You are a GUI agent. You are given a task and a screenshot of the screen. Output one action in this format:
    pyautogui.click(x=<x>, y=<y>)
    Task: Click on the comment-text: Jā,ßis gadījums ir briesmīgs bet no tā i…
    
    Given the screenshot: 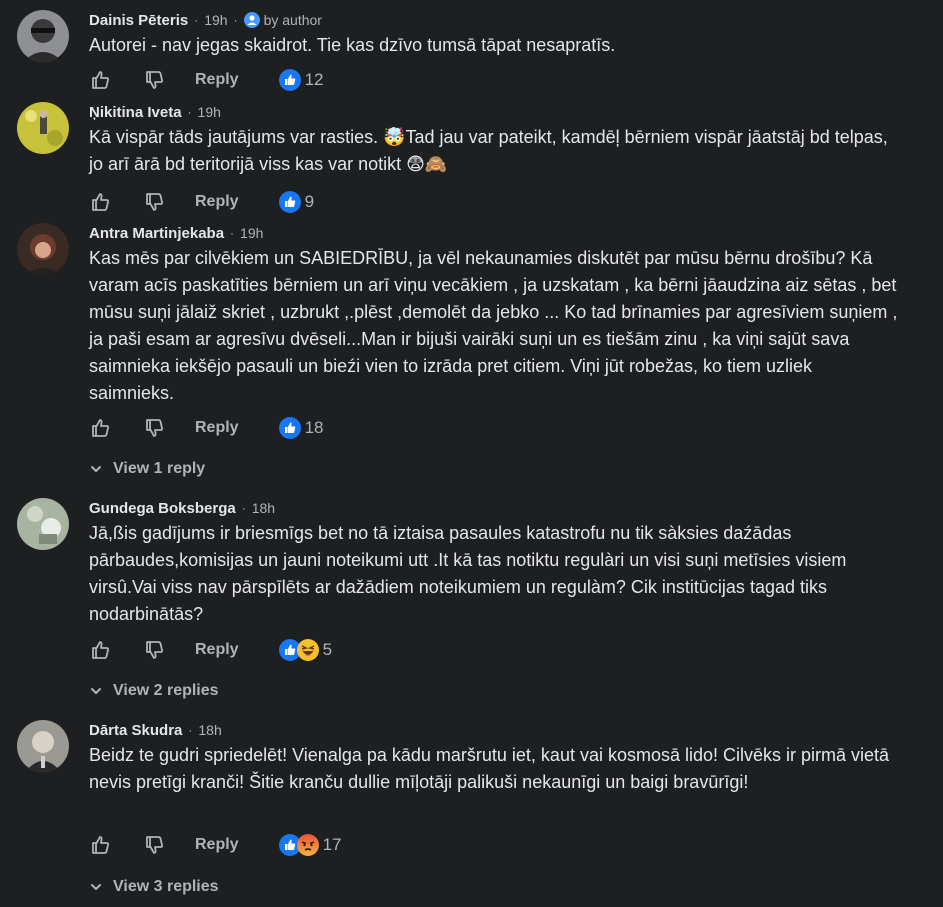 What is the action you would take?
    pyautogui.click(x=468, y=573)
    